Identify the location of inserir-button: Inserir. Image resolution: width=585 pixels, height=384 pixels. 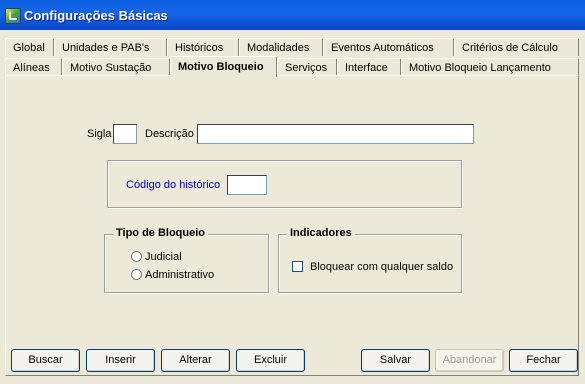
(120, 360).